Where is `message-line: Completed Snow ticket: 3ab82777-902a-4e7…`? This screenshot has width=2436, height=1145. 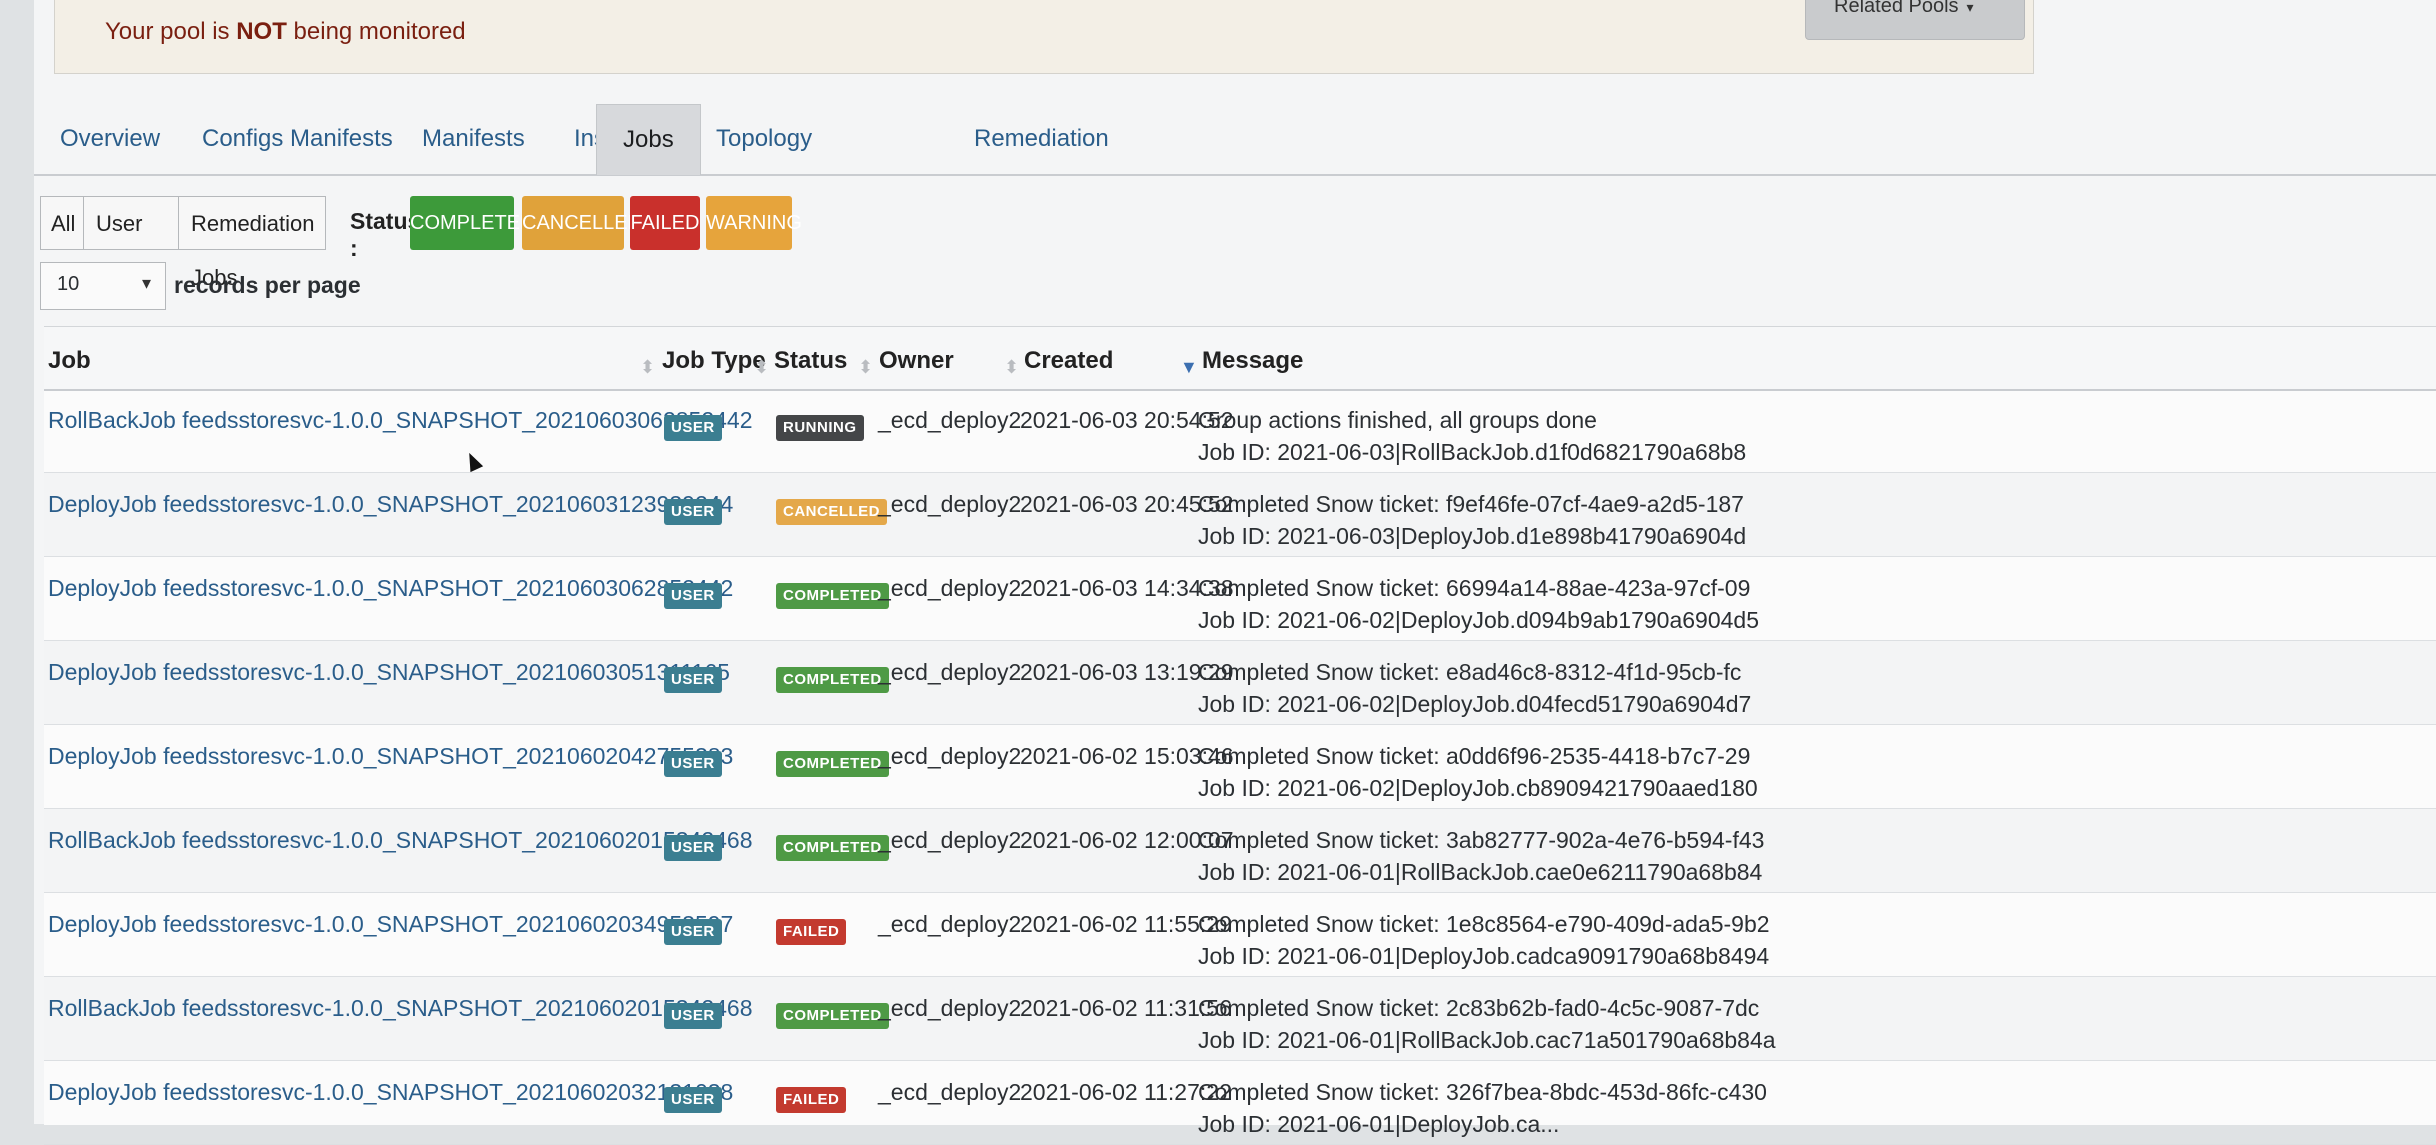
message-line: Completed Snow ticket: 3ab82777-902a-4e7… is located at coordinates (1481, 840).